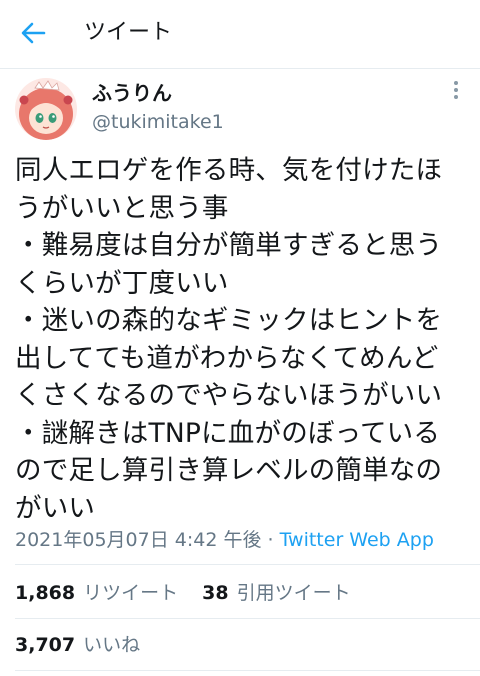 The width and height of the screenshot is (480, 676). I want to click on tweet-meta: 2021年05月07日 4:42 午後 · Twitter Web App, so click(224, 540).